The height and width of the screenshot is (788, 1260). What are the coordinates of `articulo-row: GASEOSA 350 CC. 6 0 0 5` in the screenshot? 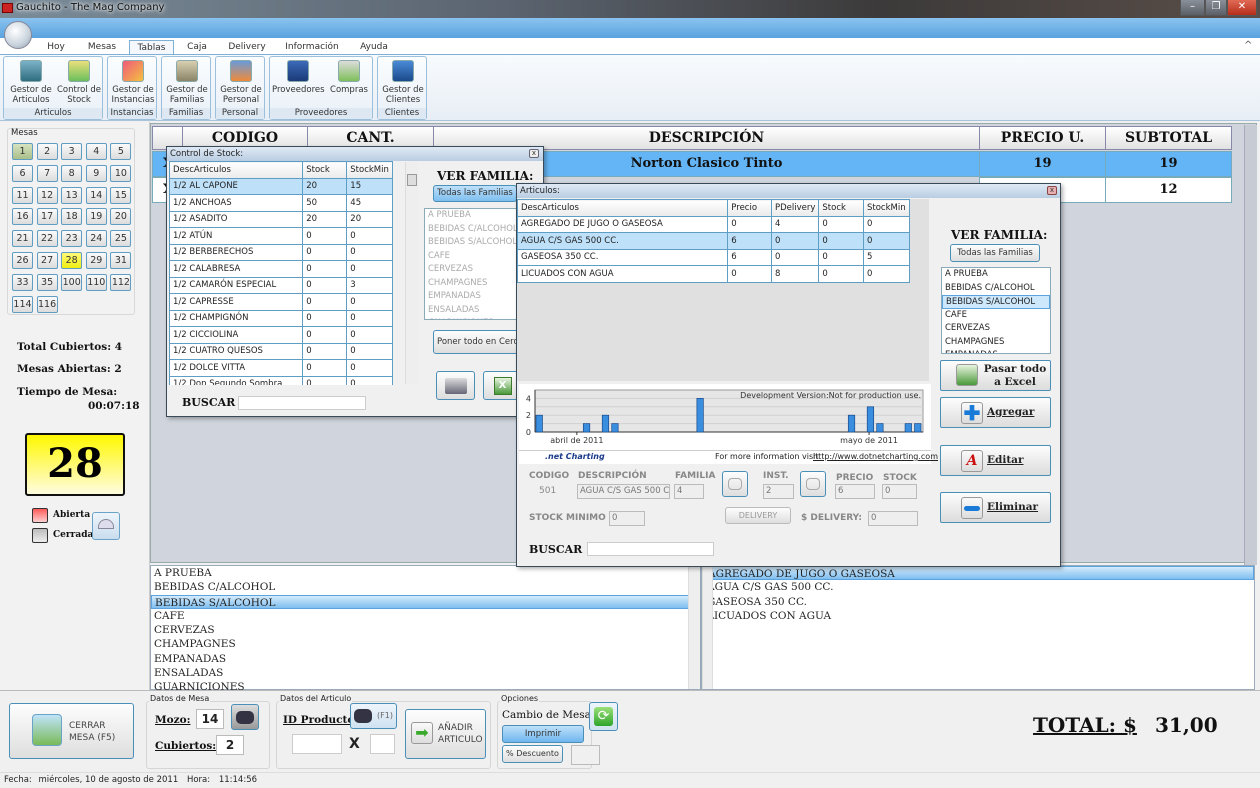 It's located at (713, 257).